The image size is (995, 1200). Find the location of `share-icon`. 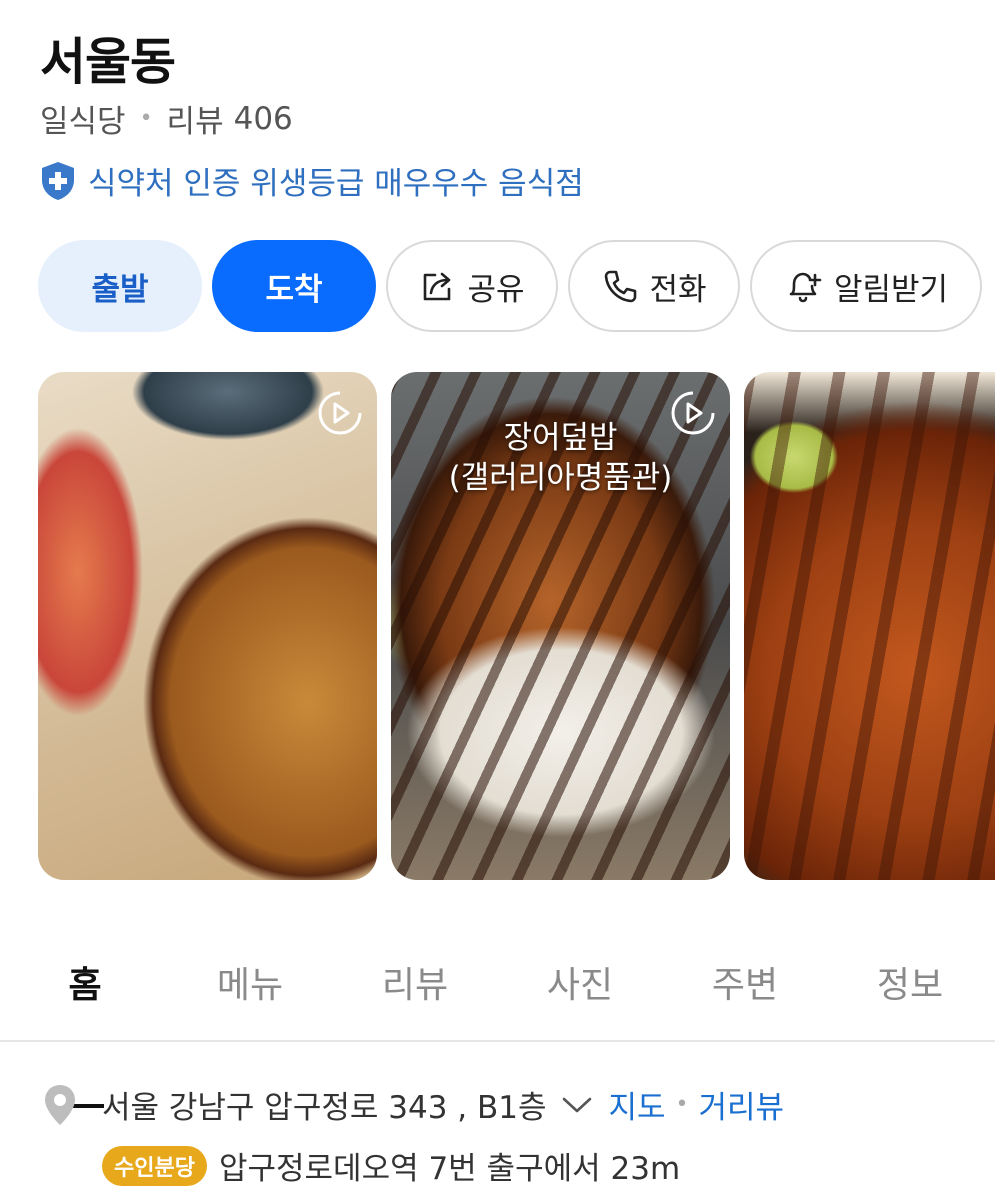

share-icon is located at coordinates (437, 286).